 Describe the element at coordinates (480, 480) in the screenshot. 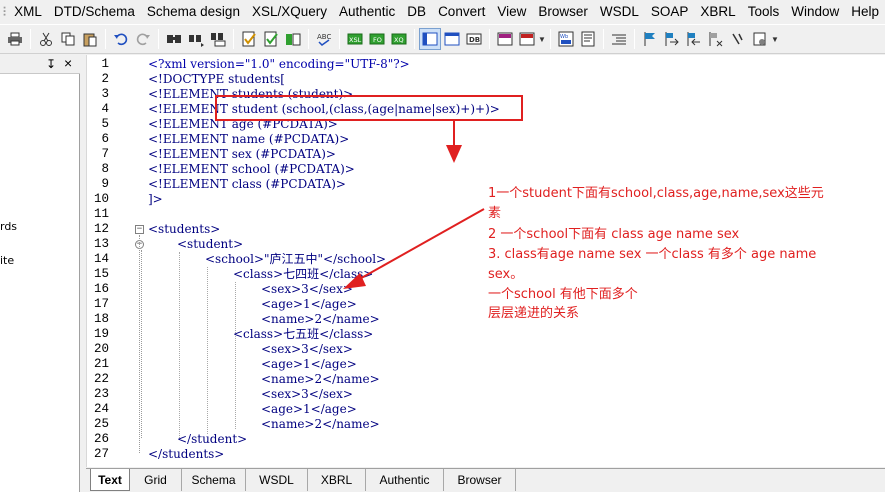

I see `tab-browser: Browser` at that location.